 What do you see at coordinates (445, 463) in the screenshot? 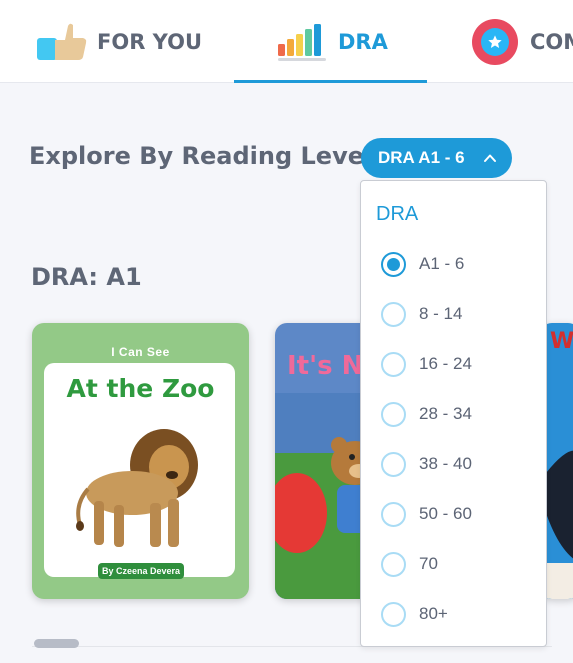
I see `reading-level-option-label: 38 - 40` at bounding box center [445, 463].